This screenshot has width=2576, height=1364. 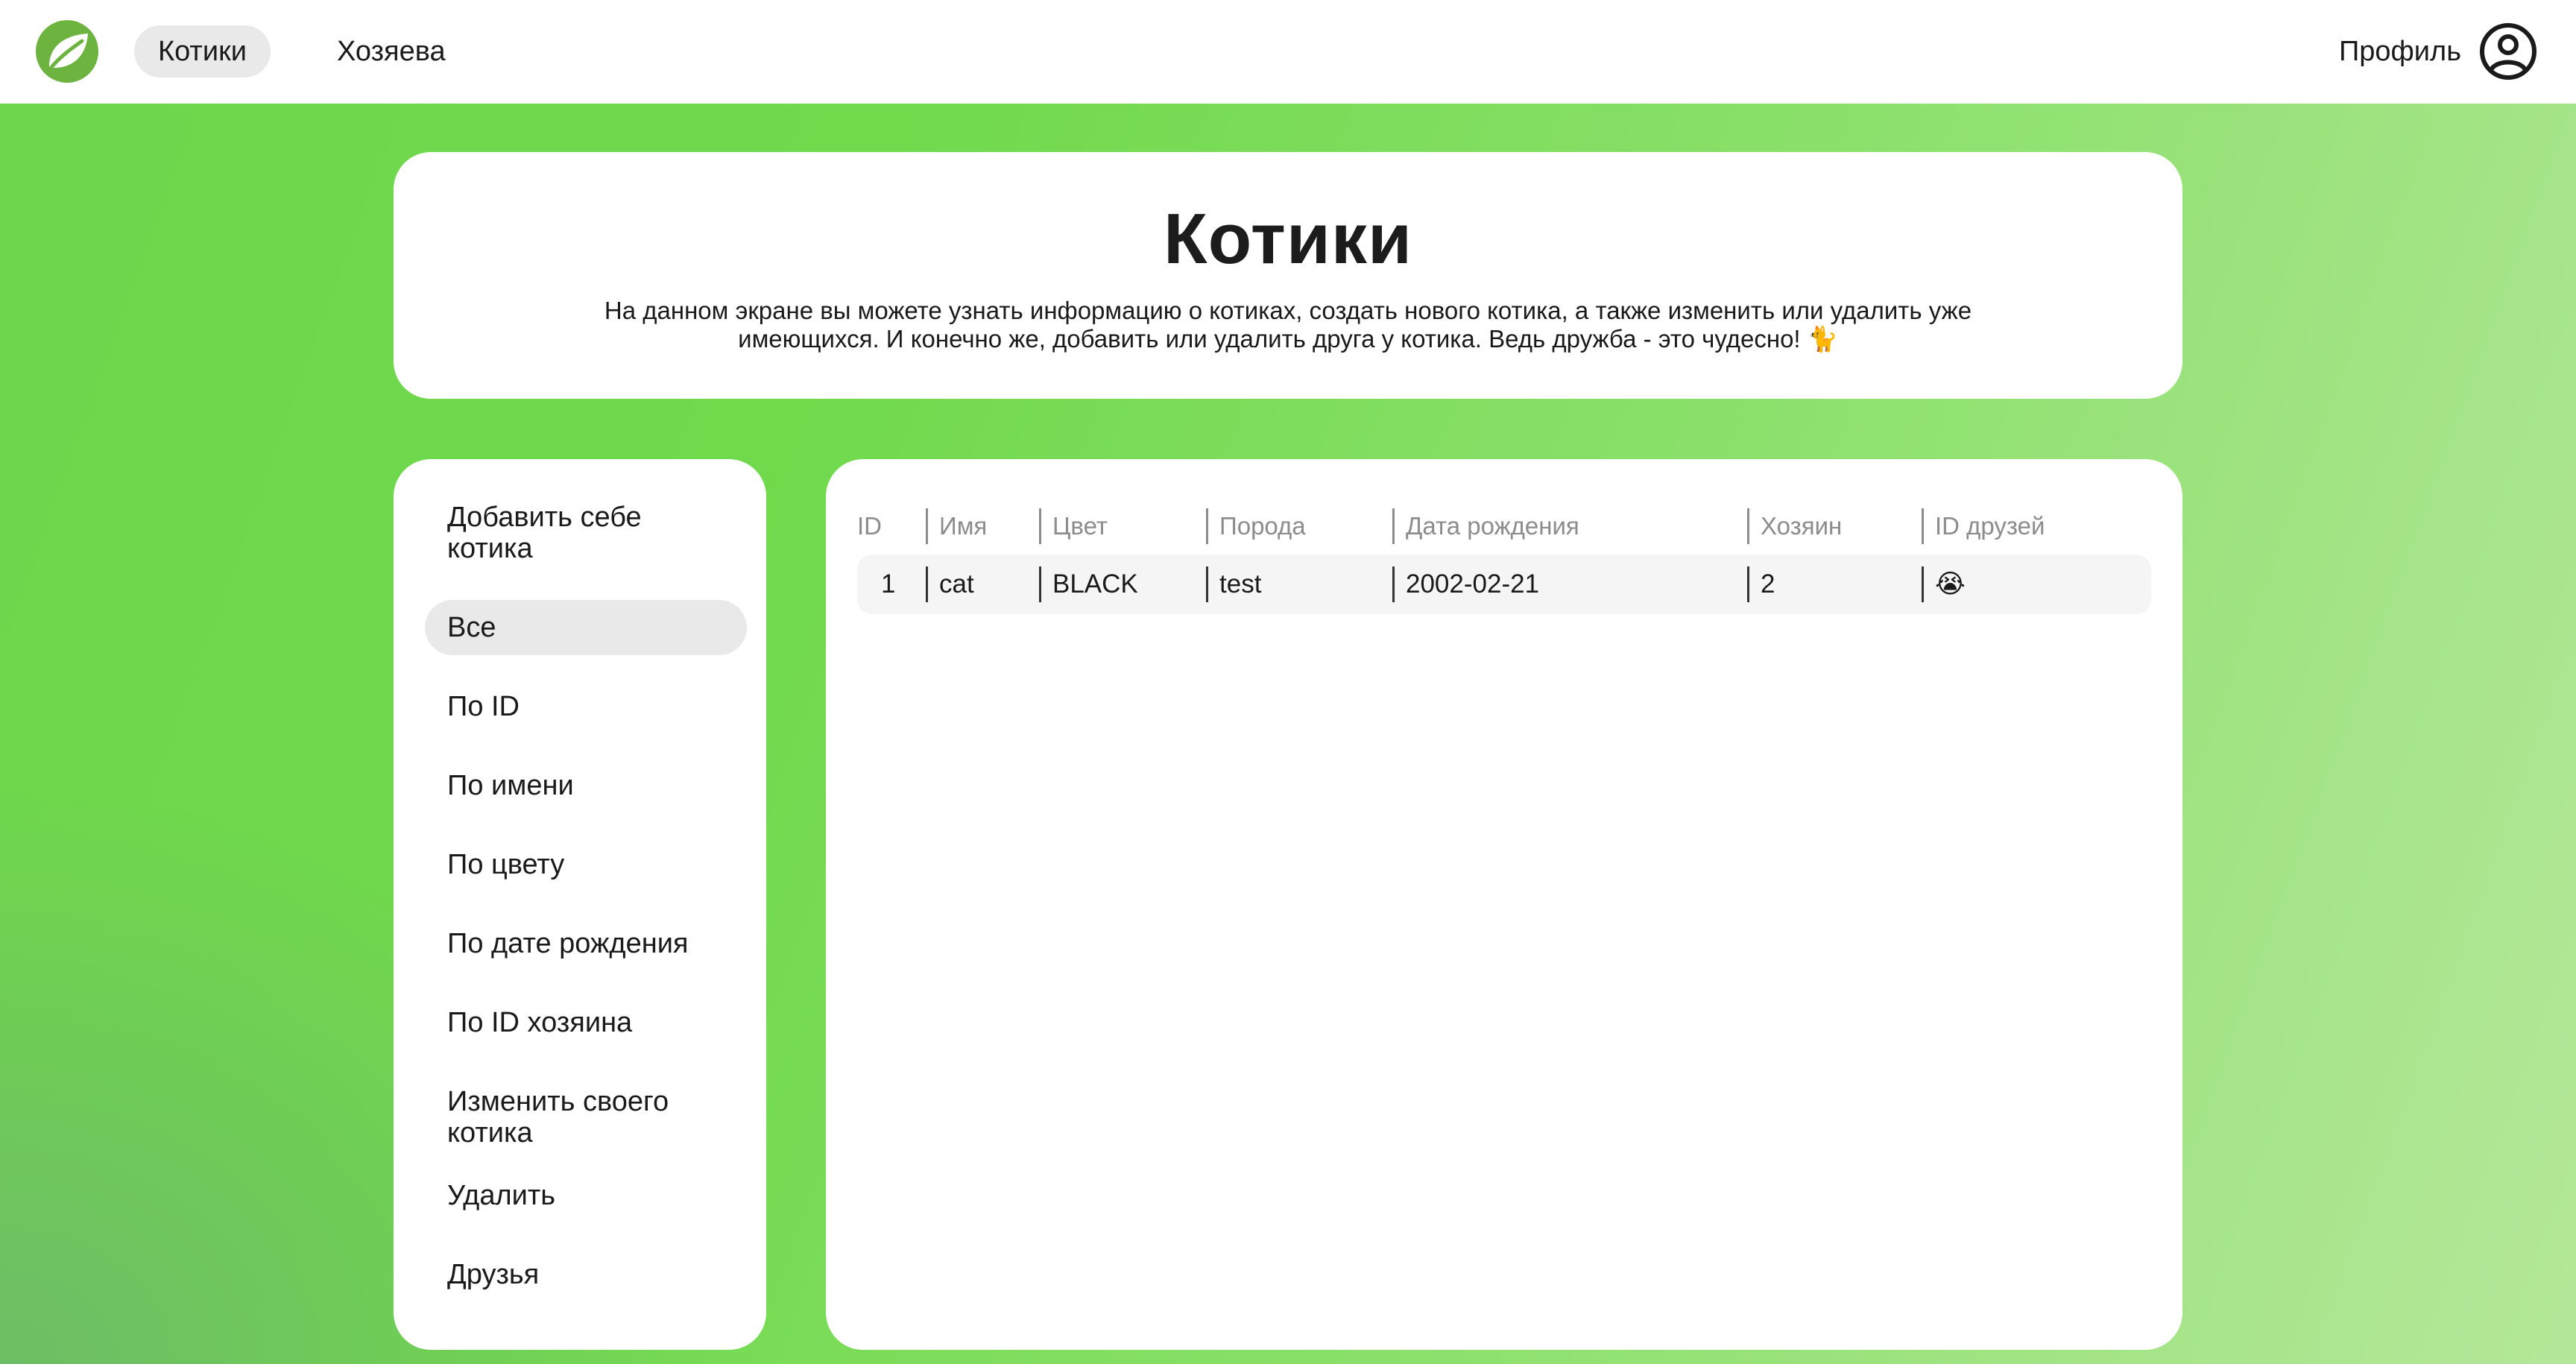 What do you see at coordinates (1990, 526) in the screenshot?
I see `column-header-friend-ids: ID друзей` at bounding box center [1990, 526].